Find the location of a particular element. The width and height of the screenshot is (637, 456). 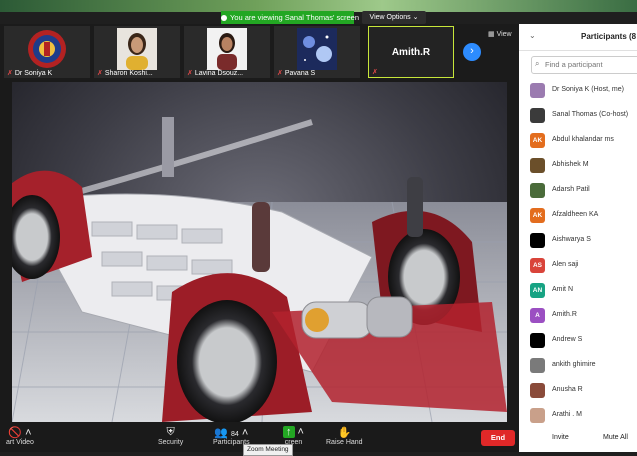

avatar: AS is located at coordinates (537, 265).